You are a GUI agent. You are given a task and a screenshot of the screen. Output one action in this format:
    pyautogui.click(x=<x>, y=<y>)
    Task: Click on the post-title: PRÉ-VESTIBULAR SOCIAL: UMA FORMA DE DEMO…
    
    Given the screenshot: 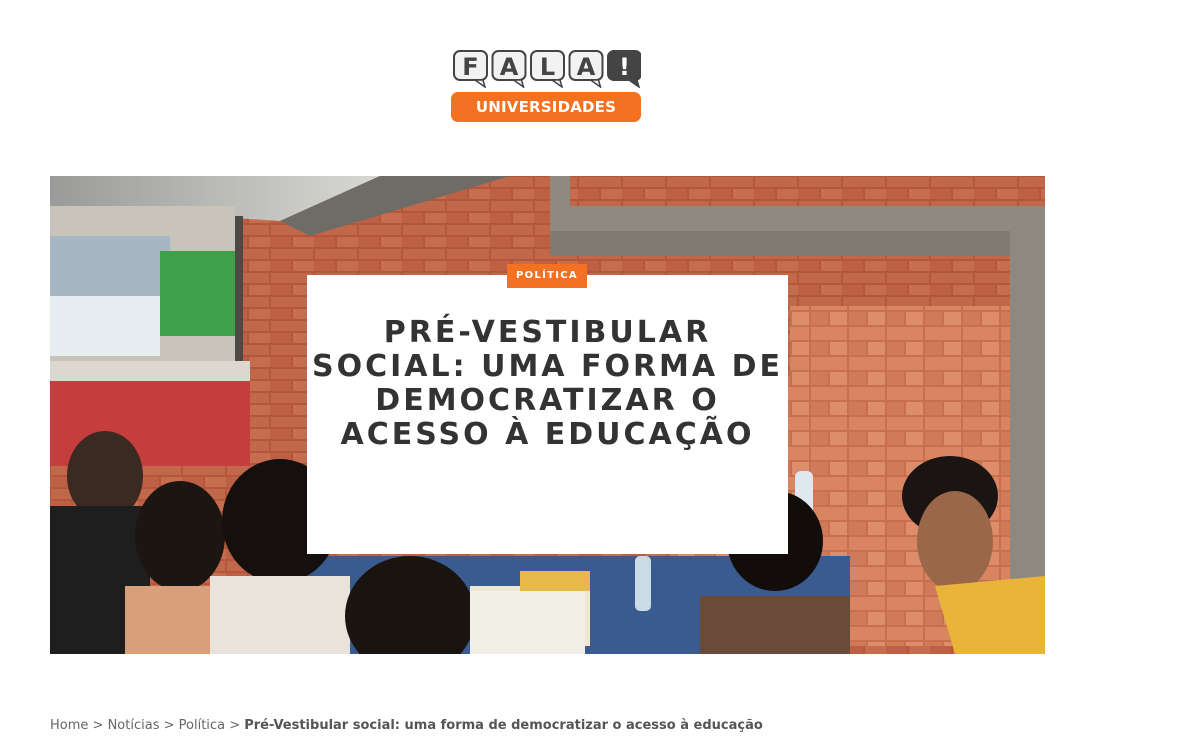 What is the action you would take?
    pyautogui.click(x=547, y=383)
    